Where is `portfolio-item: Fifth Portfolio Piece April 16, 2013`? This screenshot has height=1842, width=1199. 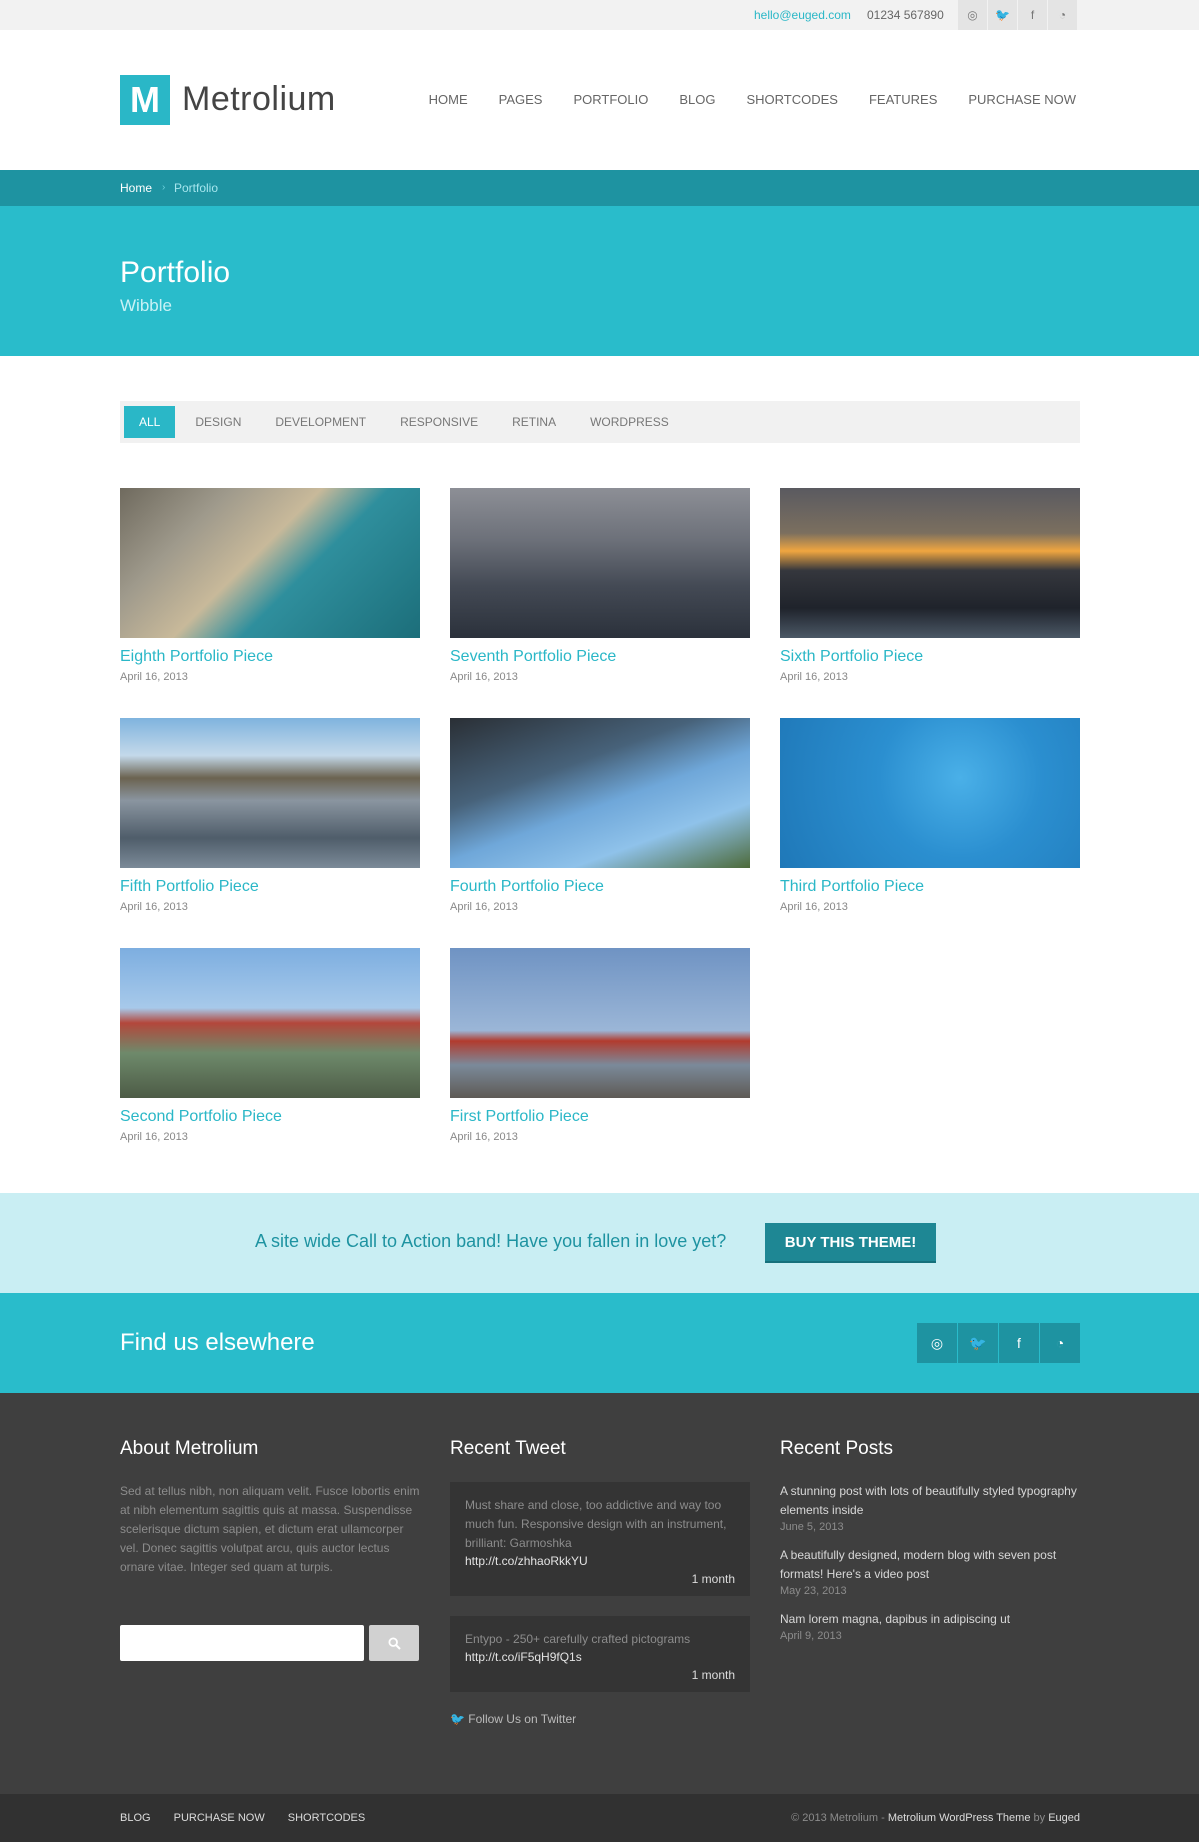
portfolio-item: Fifth Portfolio Piece April 16, 2013 is located at coordinates (270, 815).